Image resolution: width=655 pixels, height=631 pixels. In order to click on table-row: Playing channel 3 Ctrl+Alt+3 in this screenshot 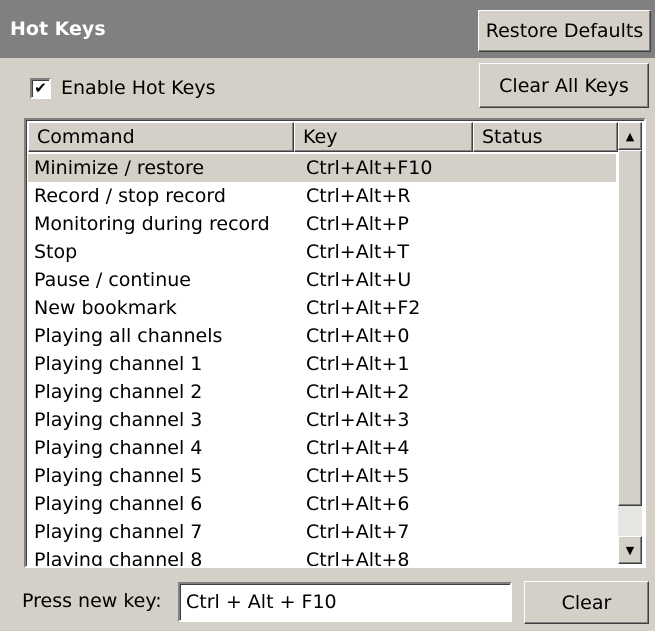, I will do `click(322, 420)`.